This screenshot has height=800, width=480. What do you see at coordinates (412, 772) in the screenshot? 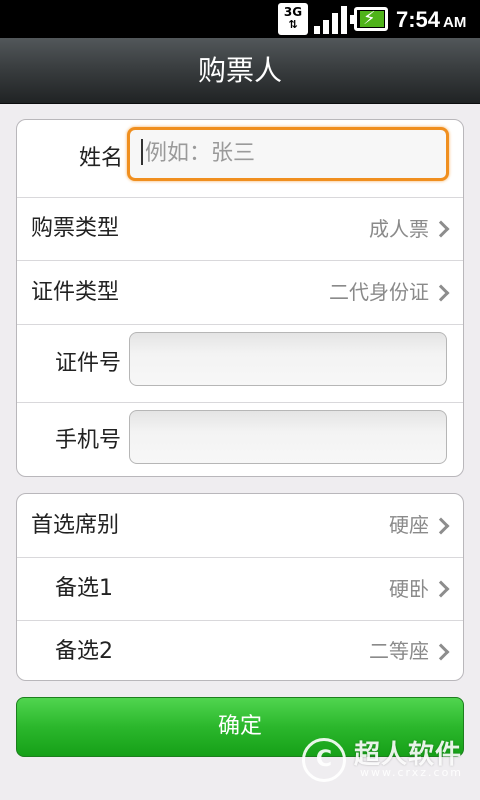
I see `watermark-url: www.crxz.com` at bounding box center [412, 772].